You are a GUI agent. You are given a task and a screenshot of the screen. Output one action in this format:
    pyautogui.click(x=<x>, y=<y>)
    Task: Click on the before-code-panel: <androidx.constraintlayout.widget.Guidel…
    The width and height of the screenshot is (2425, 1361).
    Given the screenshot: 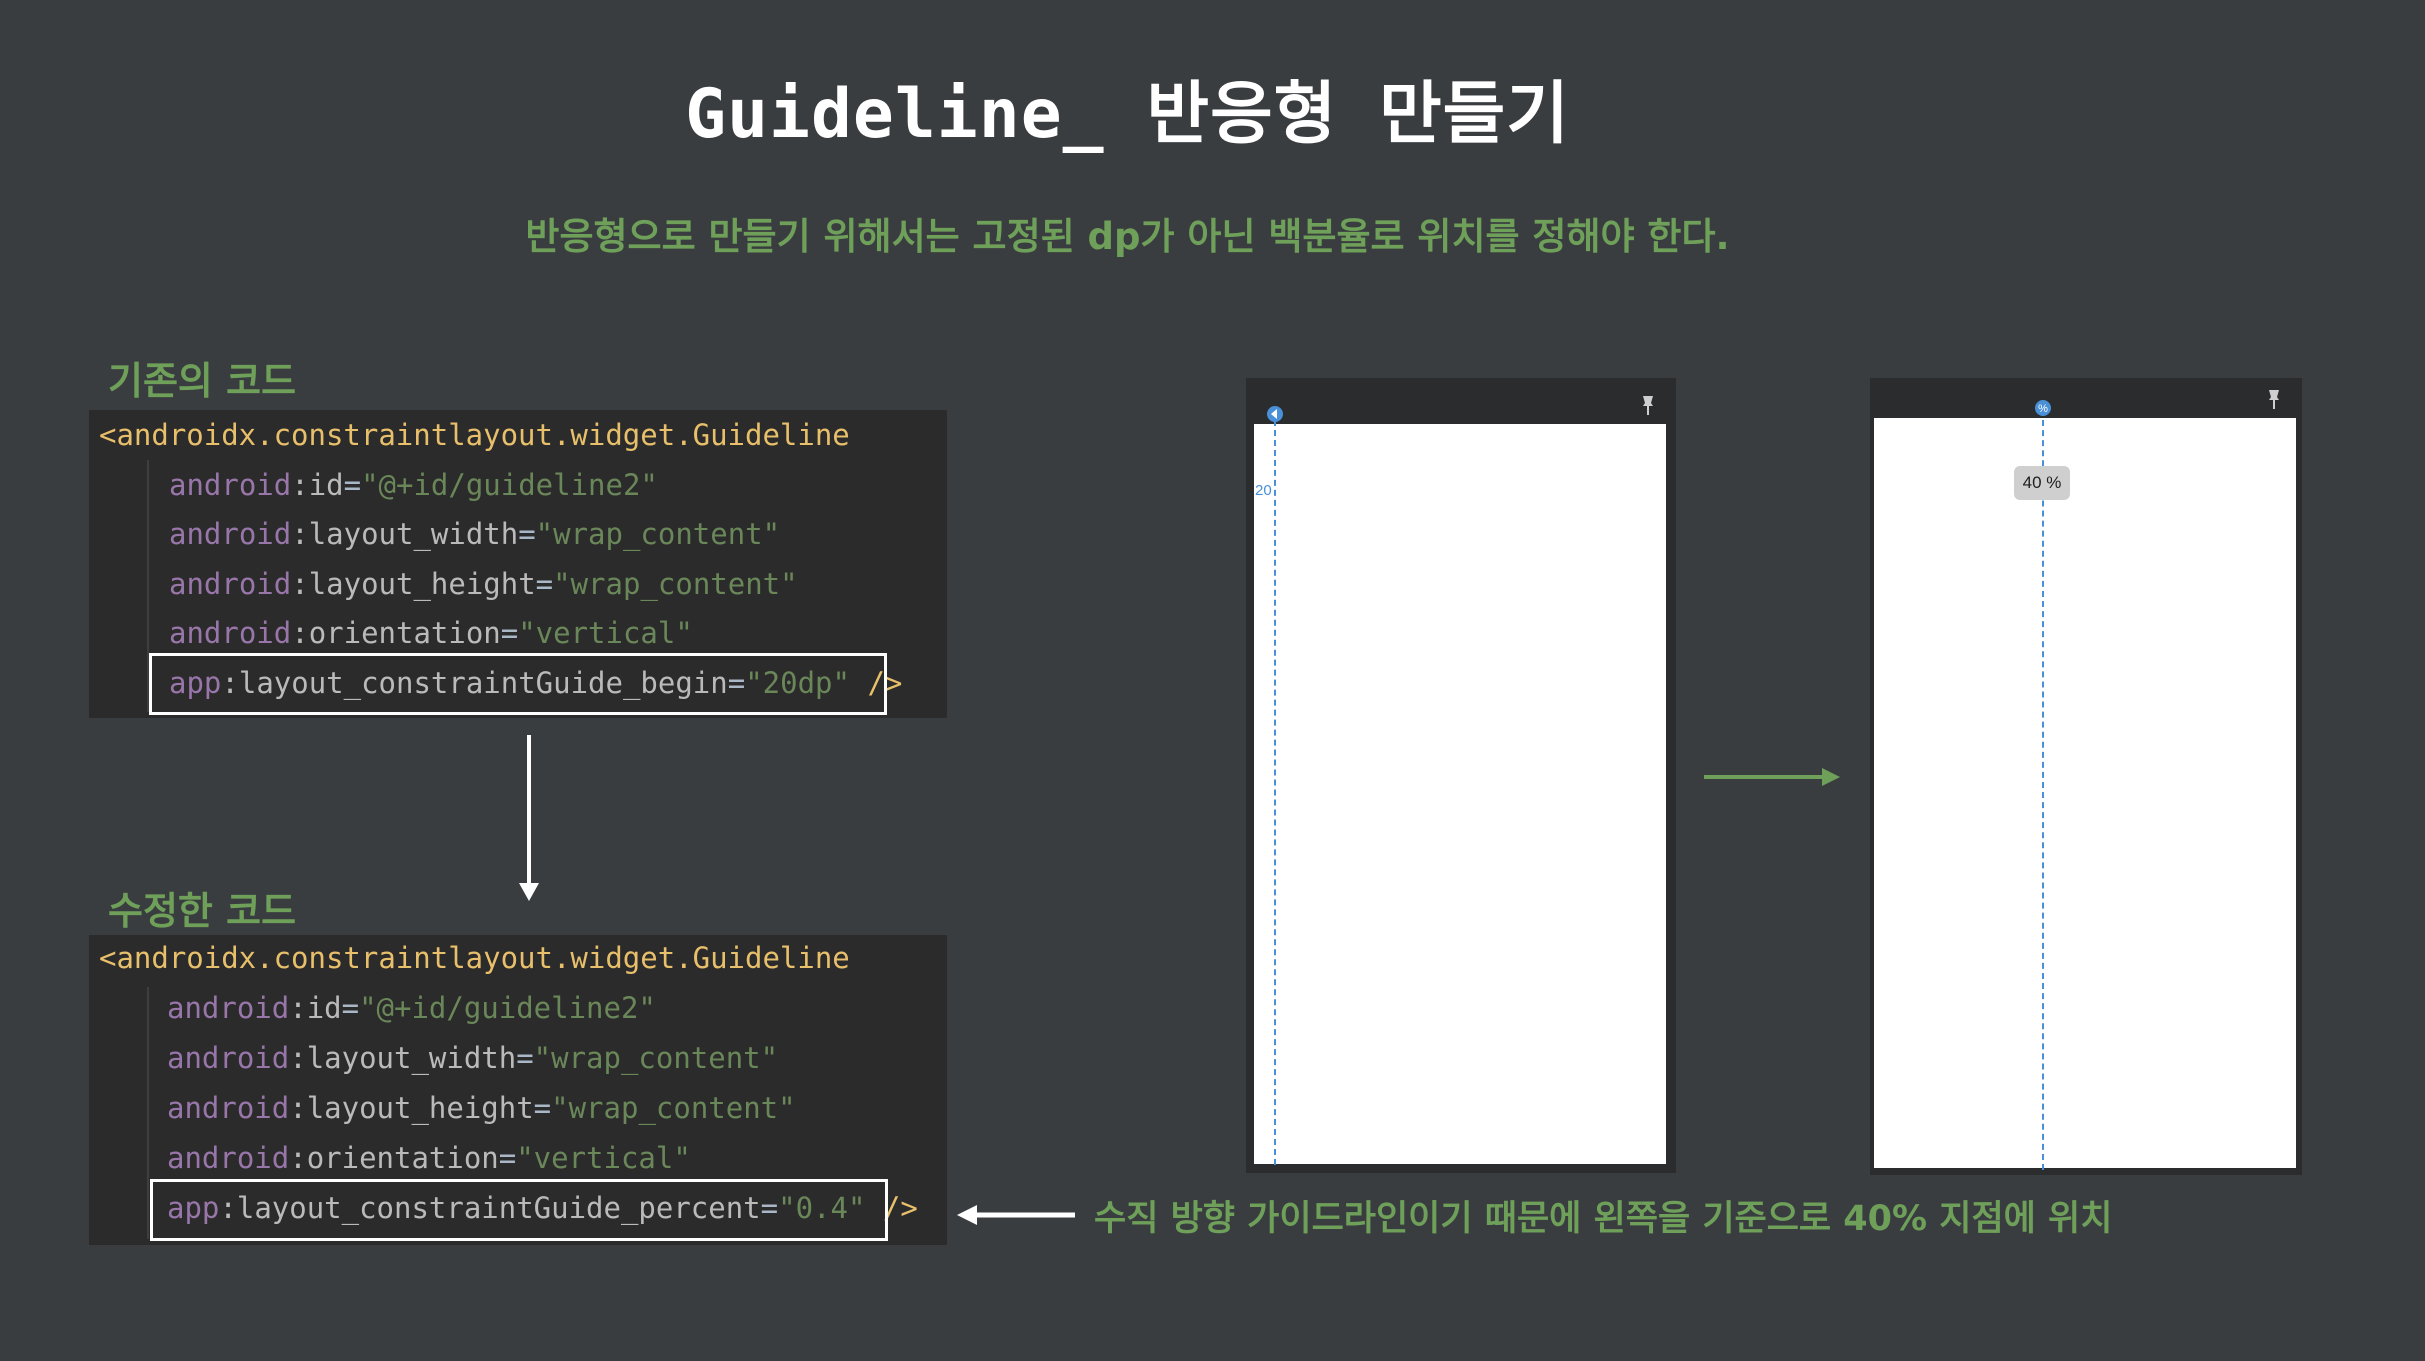 What is the action you would take?
    pyautogui.click(x=518, y=564)
    